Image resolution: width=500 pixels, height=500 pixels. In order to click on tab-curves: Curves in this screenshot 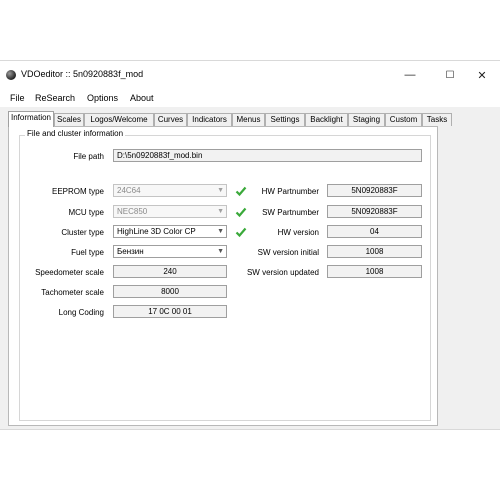, I will do `click(170, 119)`.